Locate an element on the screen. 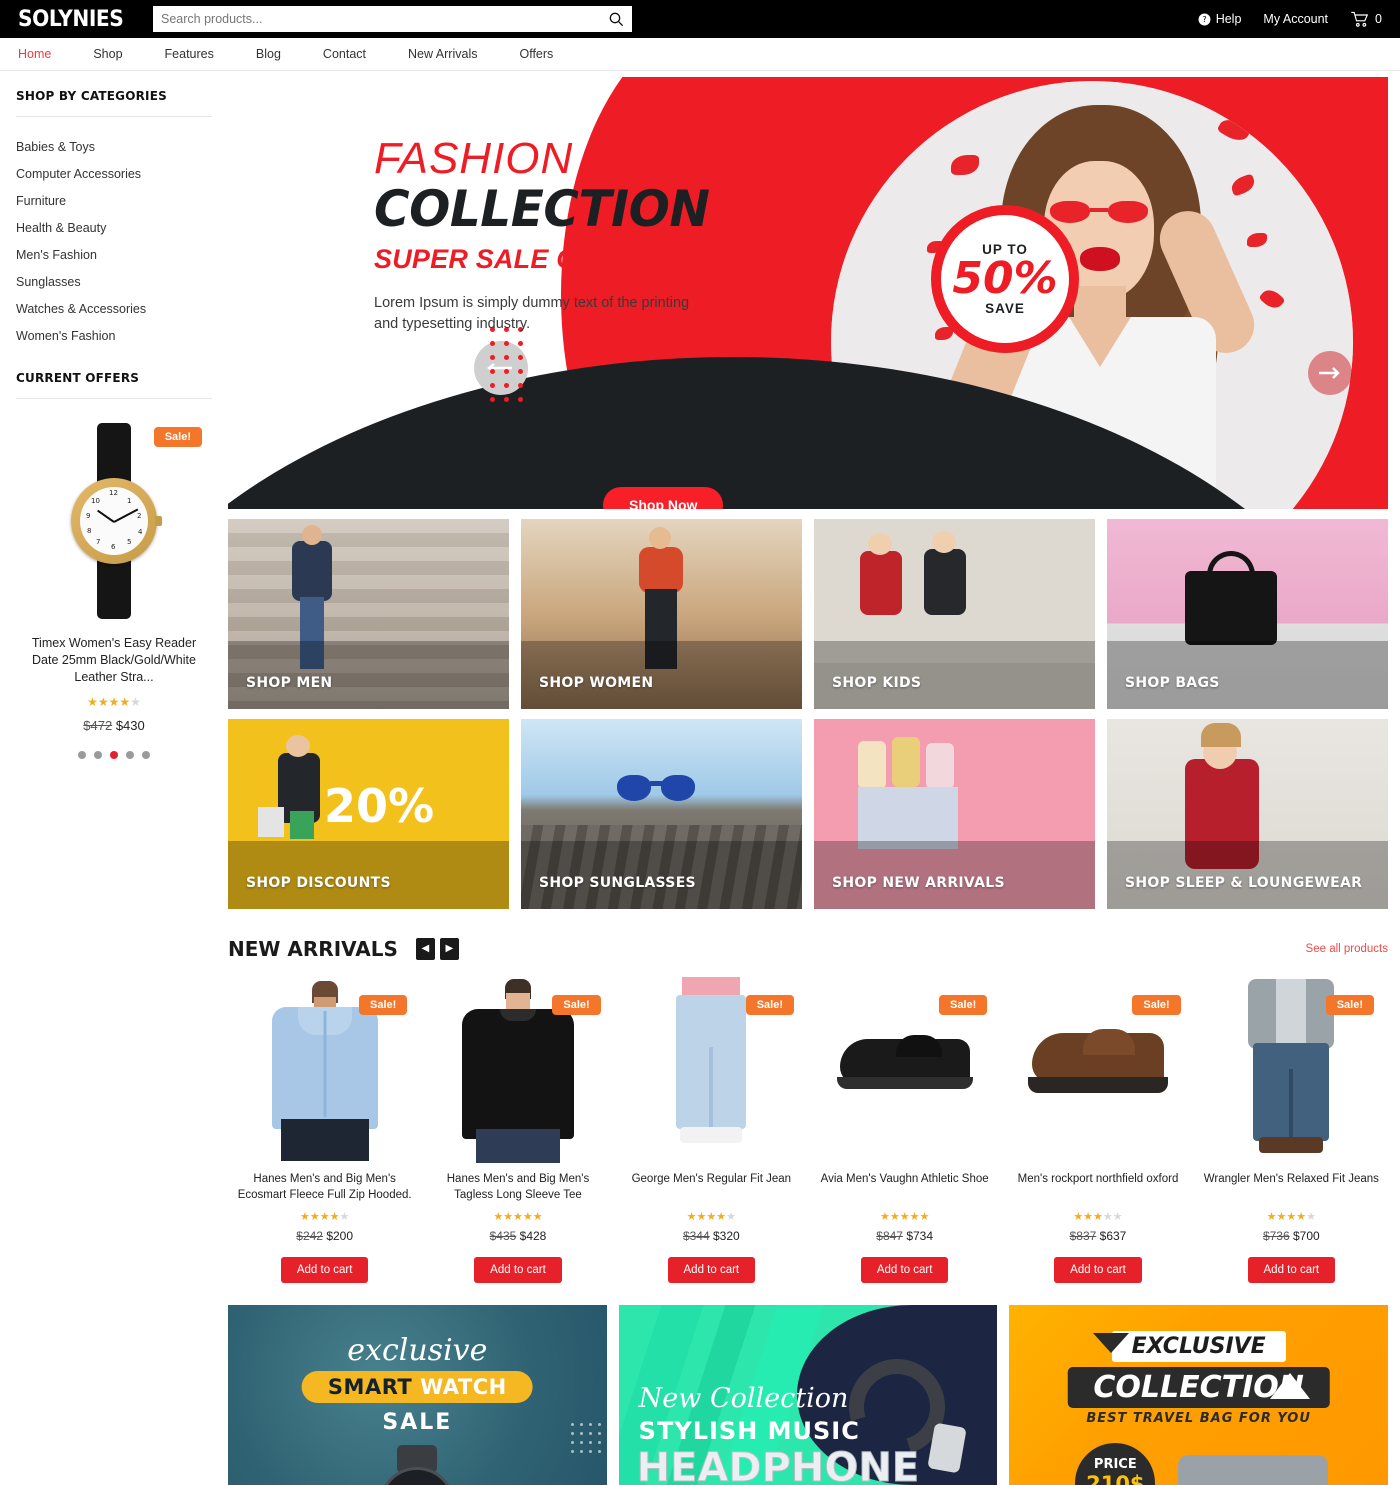  product-price: $435 $428 is located at coordinates (517, 1236).